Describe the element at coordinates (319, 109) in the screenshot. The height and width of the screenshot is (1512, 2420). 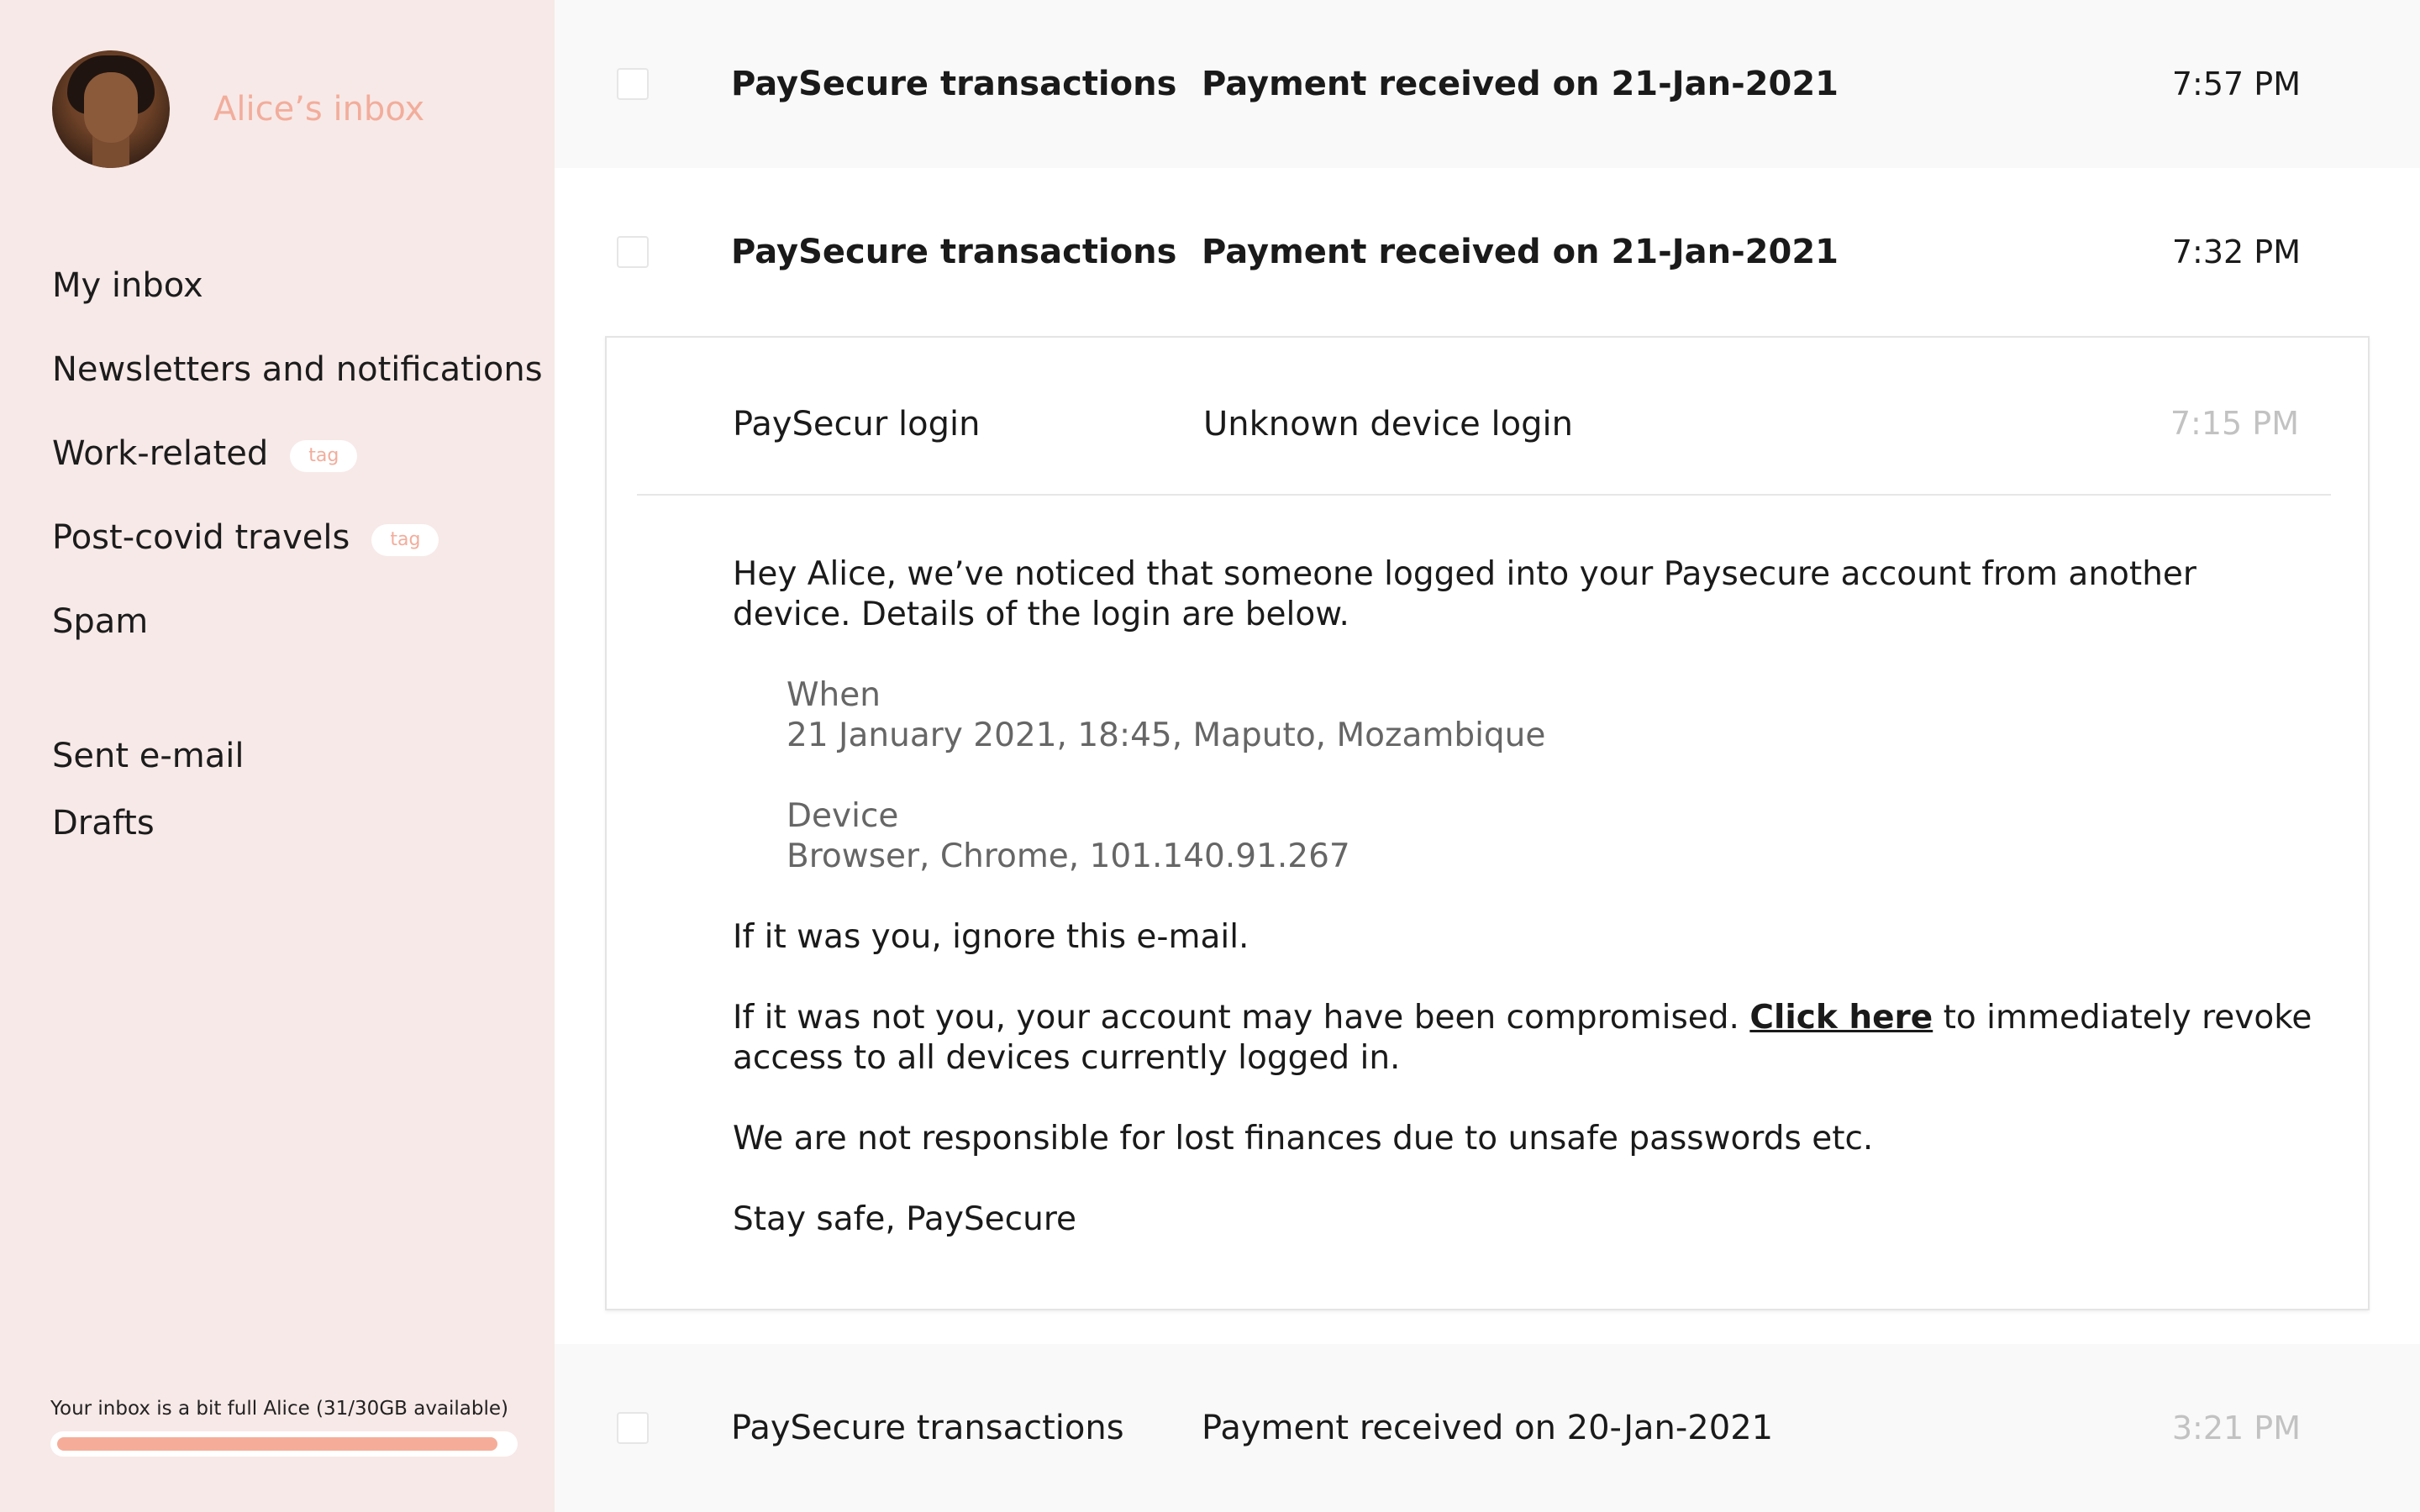
I see `inbox-title: Alice’s inbox` at that location.